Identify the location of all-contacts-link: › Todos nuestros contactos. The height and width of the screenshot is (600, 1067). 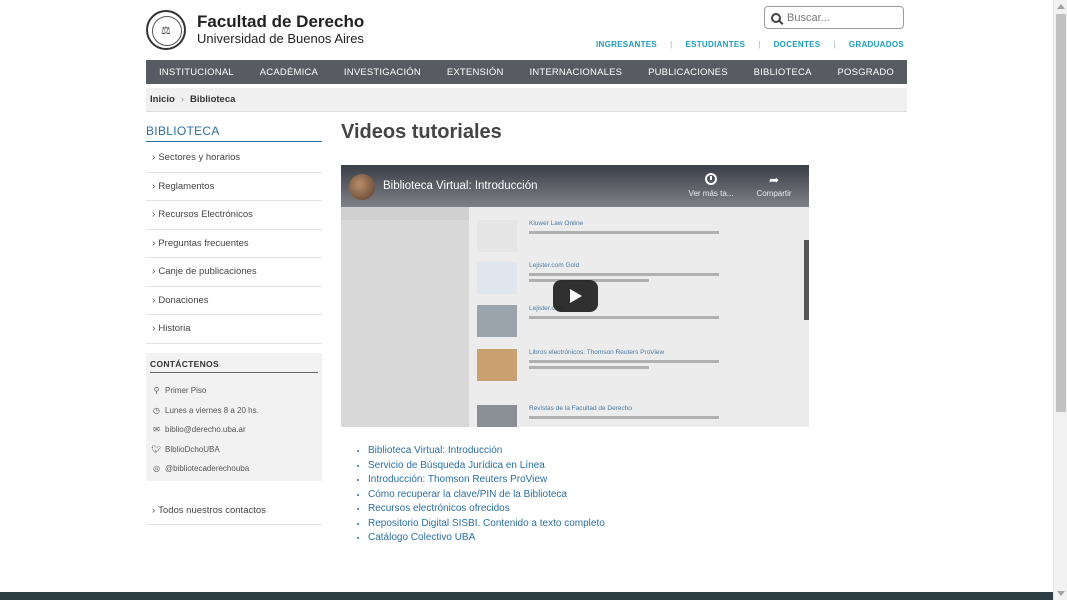
(234, 511).